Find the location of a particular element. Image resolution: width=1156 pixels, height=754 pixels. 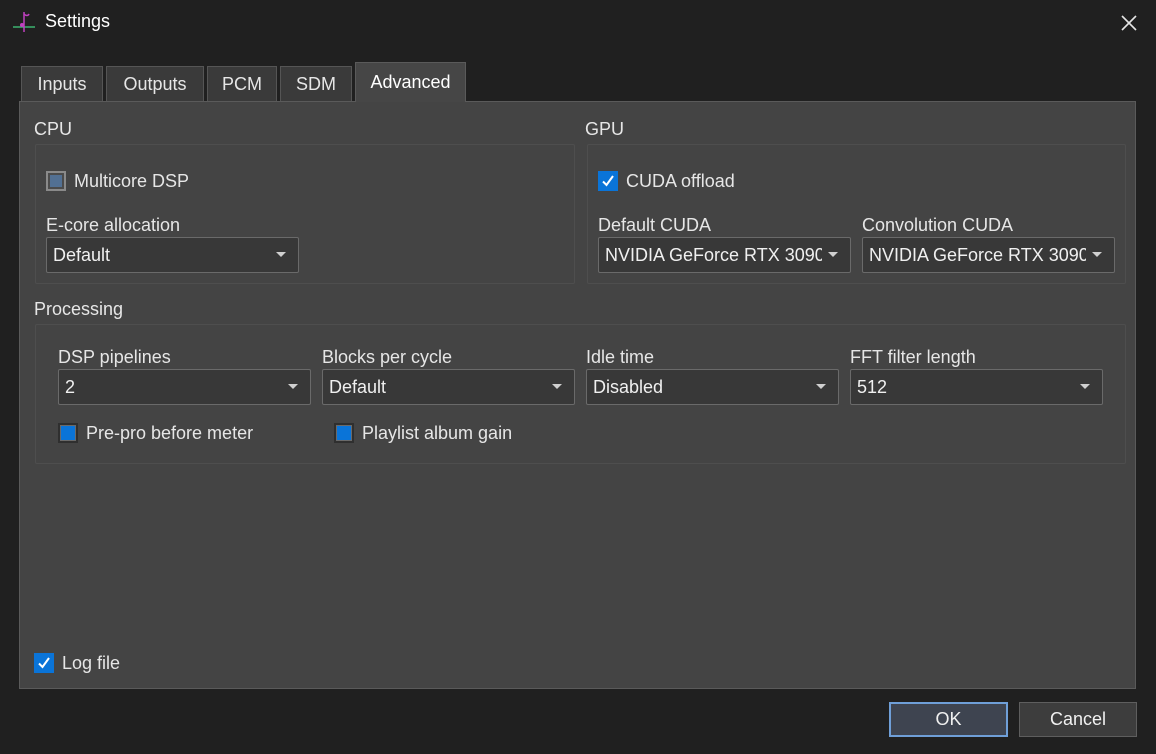

blocks-per-cycle-select: Default is located at coordinates (448, 387).